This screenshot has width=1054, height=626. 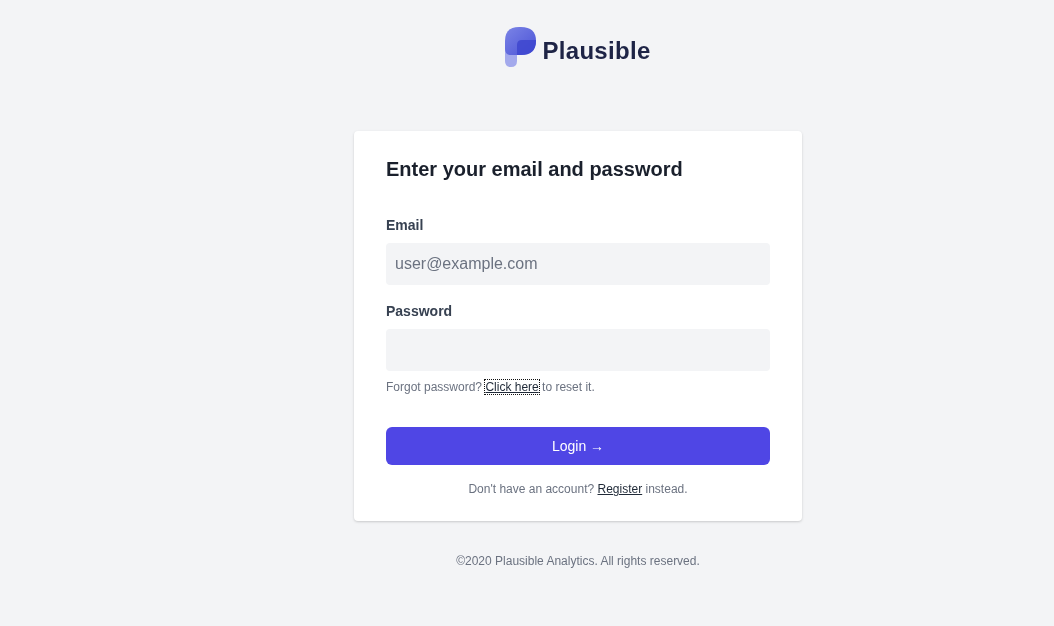 What do you see at coordinates (620, 489) in the screenshot?
I see `register-link: Register` at bounding box center [620, 489].